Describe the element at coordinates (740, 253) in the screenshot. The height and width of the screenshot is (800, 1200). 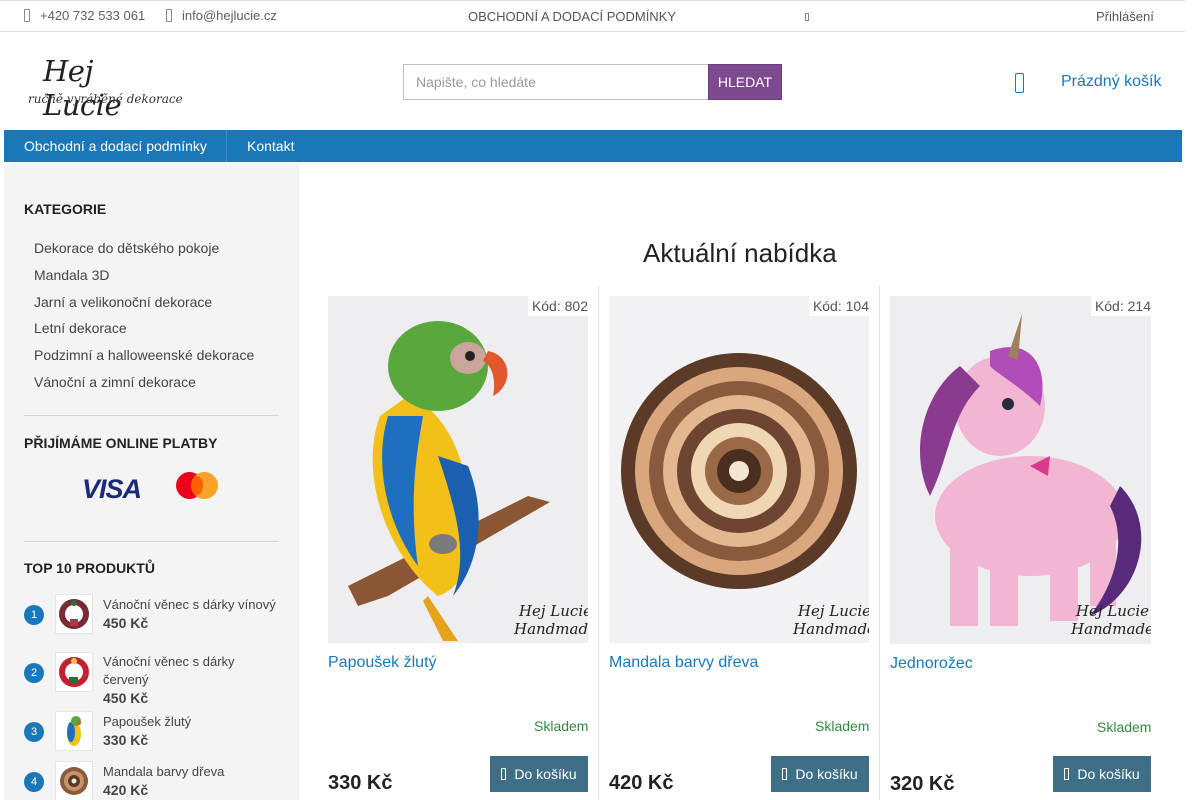
I see `page-title: Aktuální nabídka` at that location.